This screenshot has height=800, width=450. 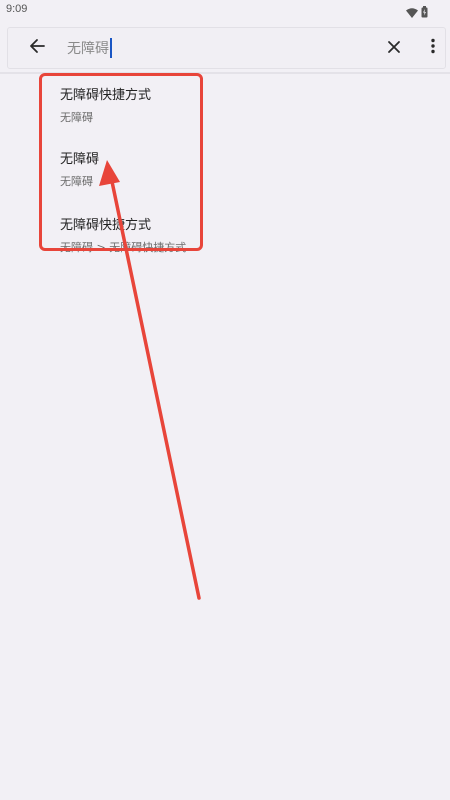 I want to click on search-result-item: 无障碍 无障碍, so click(x=210, y=170).